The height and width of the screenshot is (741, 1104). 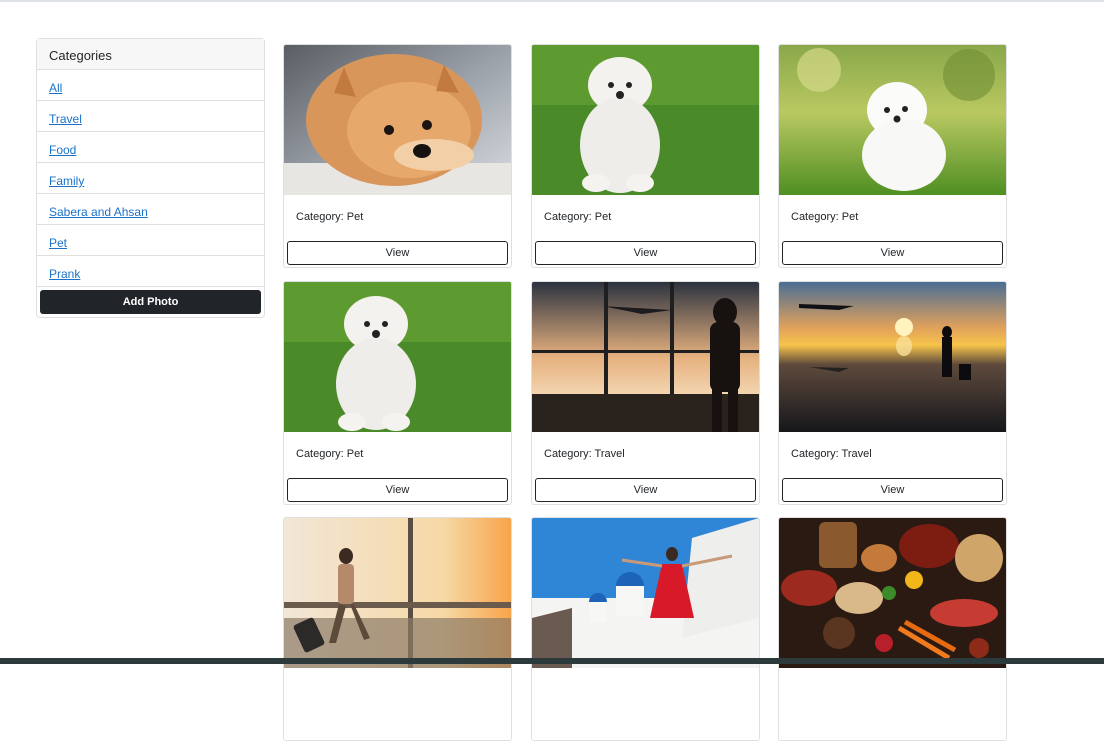 What do you see at coordinates (150, 147) in the screenshot?
I see `category-item-food: Food` at bounding box center [150, 147].